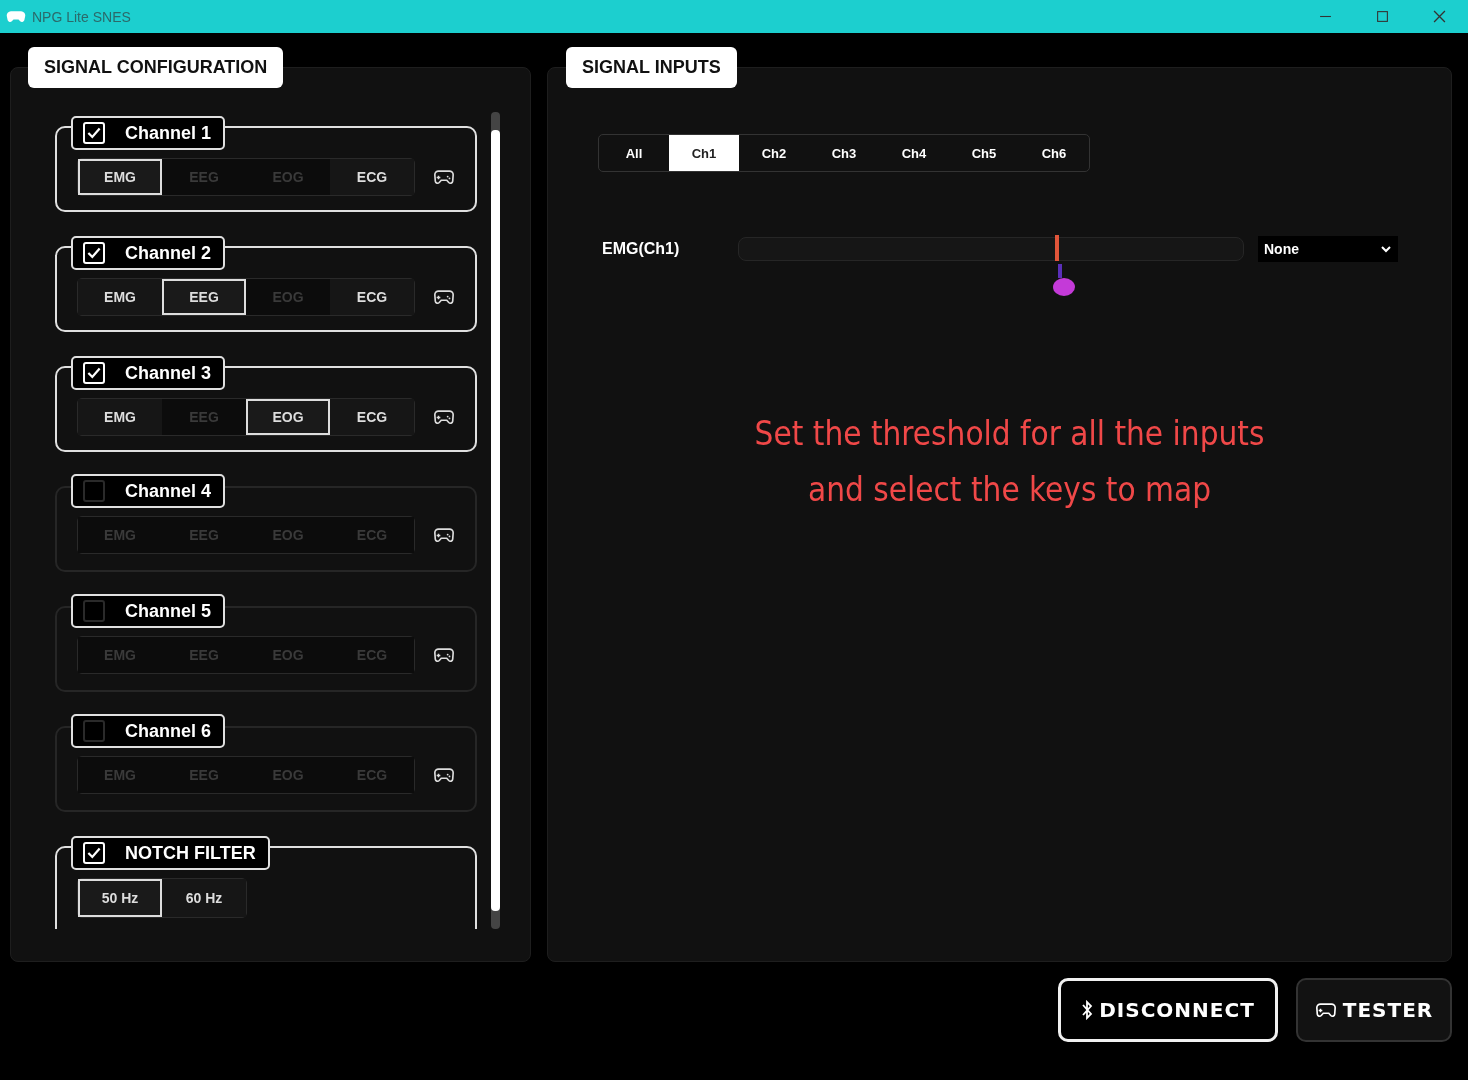 The image size is (1468, 1080). Describe the element at coordinates (1439, 16) in the screenshot. I see `close-icon` at that location.